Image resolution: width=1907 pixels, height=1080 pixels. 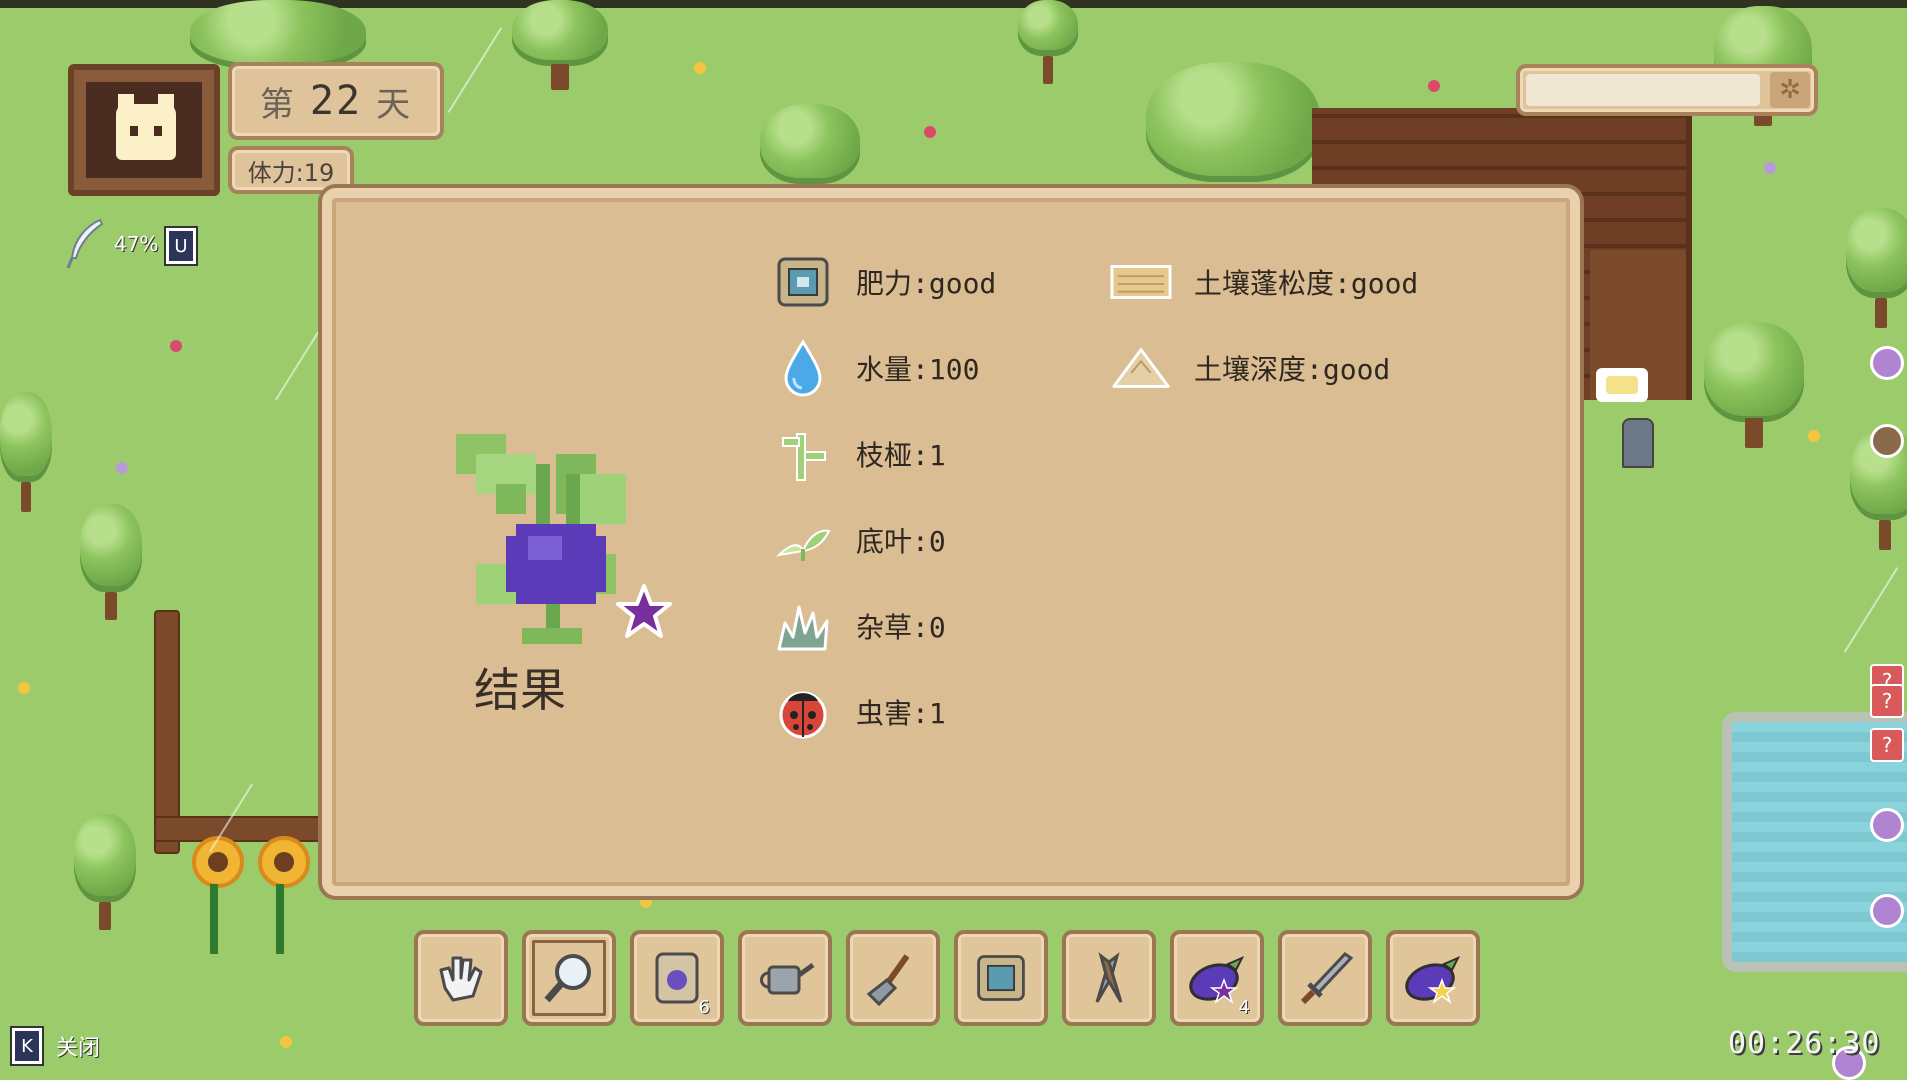 I want to click on key-k-label: K, so click(x=27, y=1046).